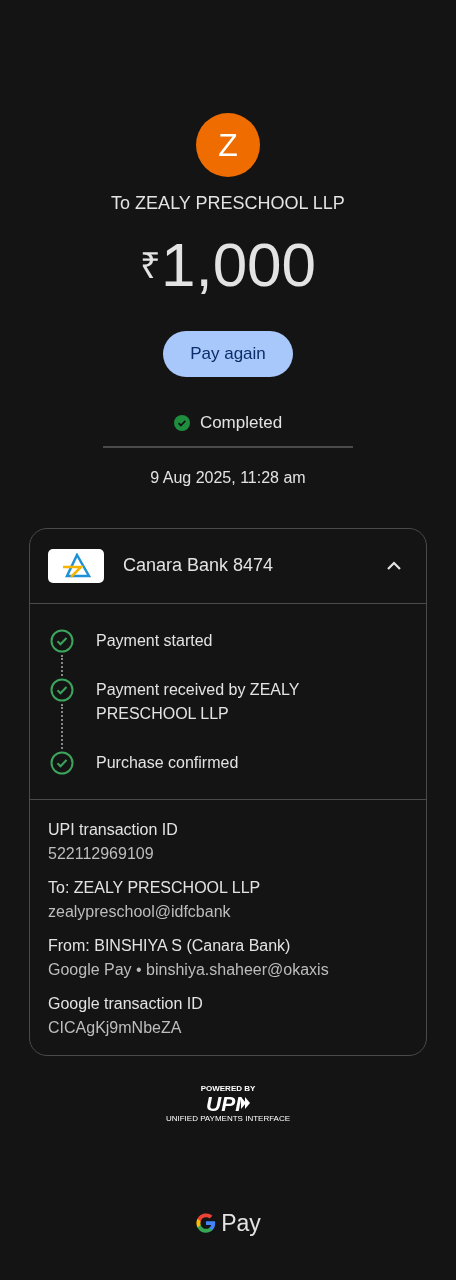  What do you see at coordinates (228, 354) in the screenshot?
I see `pay-again-button: Pay again` at bounding box center [228, 354].